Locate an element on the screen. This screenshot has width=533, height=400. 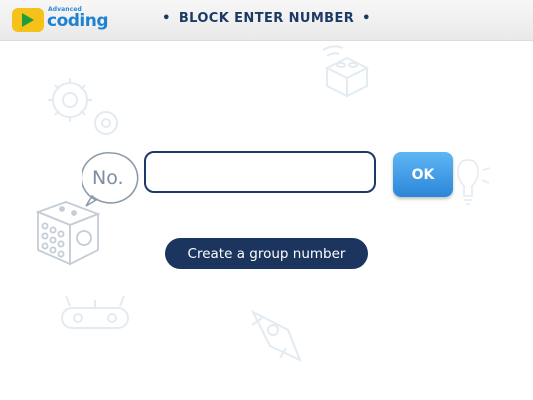
ok-button: OK is located at coordinates (423, 174).